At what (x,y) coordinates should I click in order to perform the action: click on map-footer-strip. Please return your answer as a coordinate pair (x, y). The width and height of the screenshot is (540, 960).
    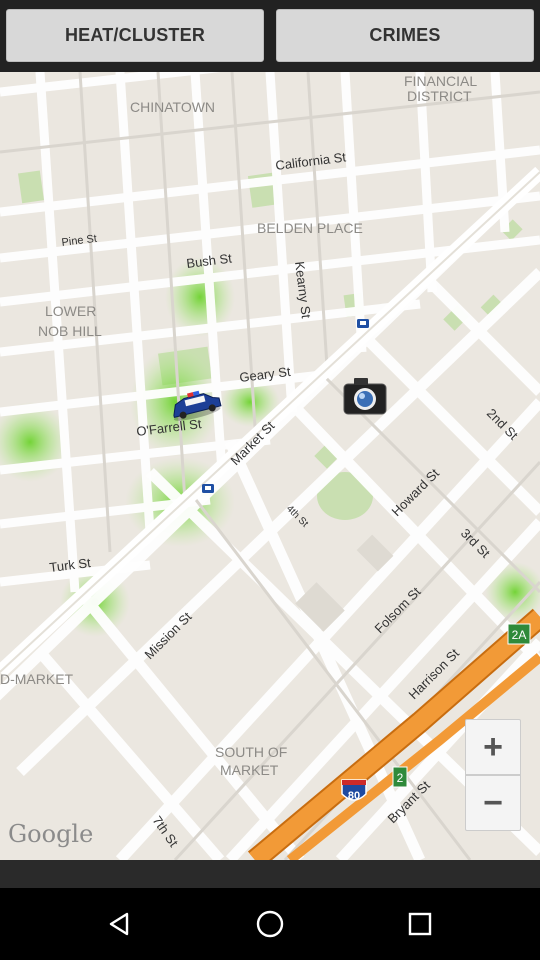
    Looking at the image, I should click on (270, 874).